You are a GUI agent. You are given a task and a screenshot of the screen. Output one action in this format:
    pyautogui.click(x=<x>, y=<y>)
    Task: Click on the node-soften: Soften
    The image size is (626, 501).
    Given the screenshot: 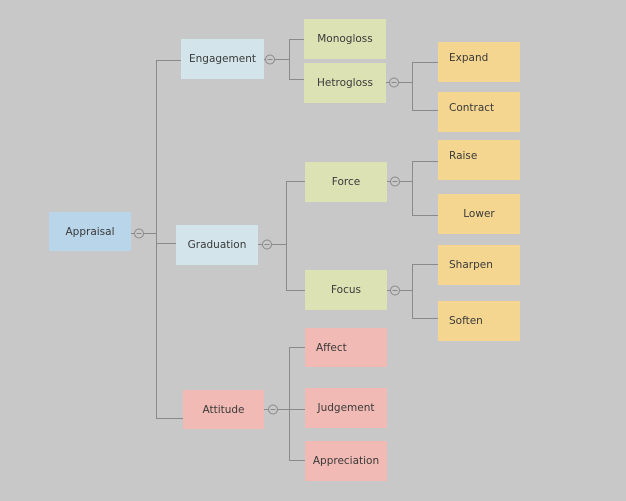 What is the action you would take?
    pyautogui.click(x=479, y=321)
    